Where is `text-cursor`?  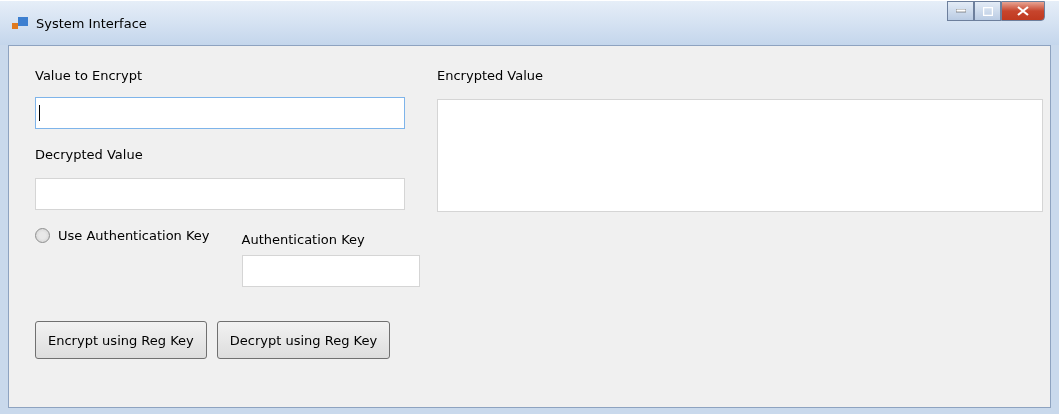 text-cursor is located at coordinates (39, 113).